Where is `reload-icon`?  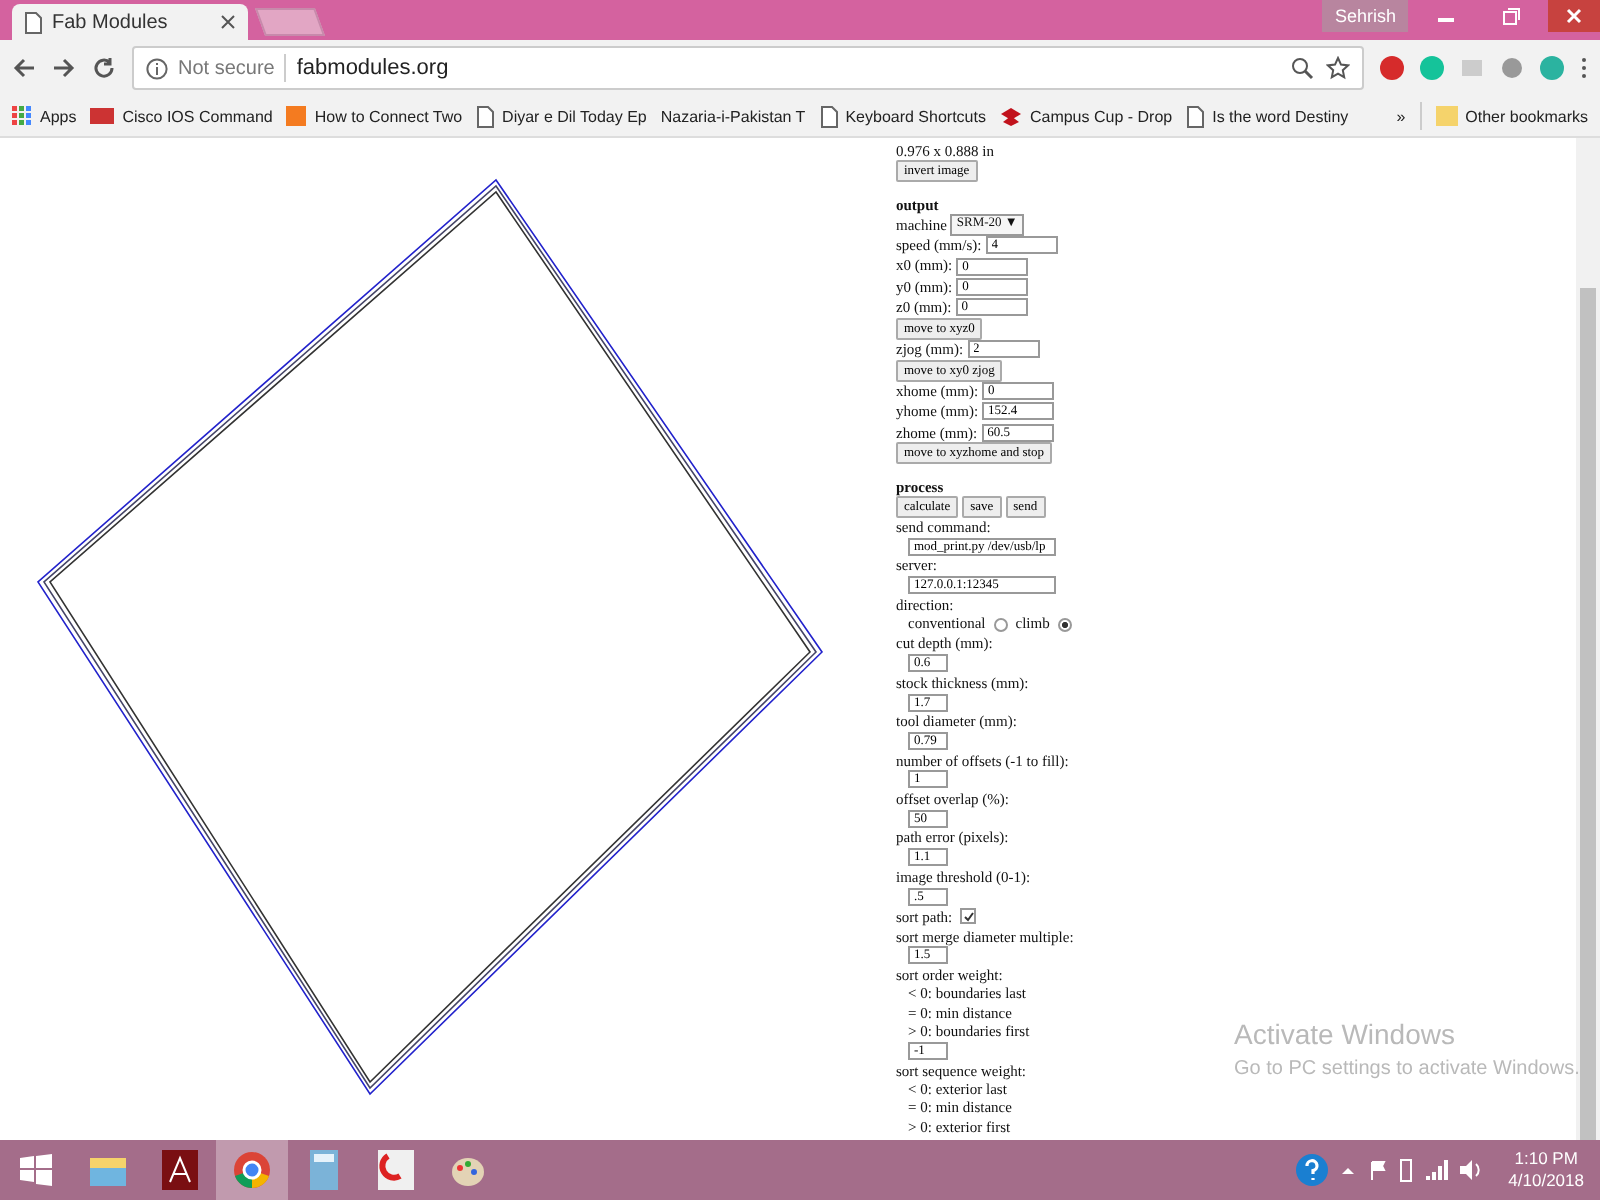
reload-icon is located at coordinates (104, 68).